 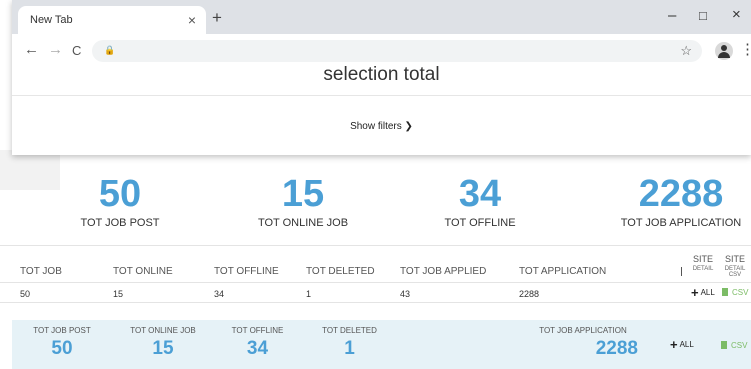 I want to click on stat-label: TOT JOB APPLICATION, so click(x=681, y=223).